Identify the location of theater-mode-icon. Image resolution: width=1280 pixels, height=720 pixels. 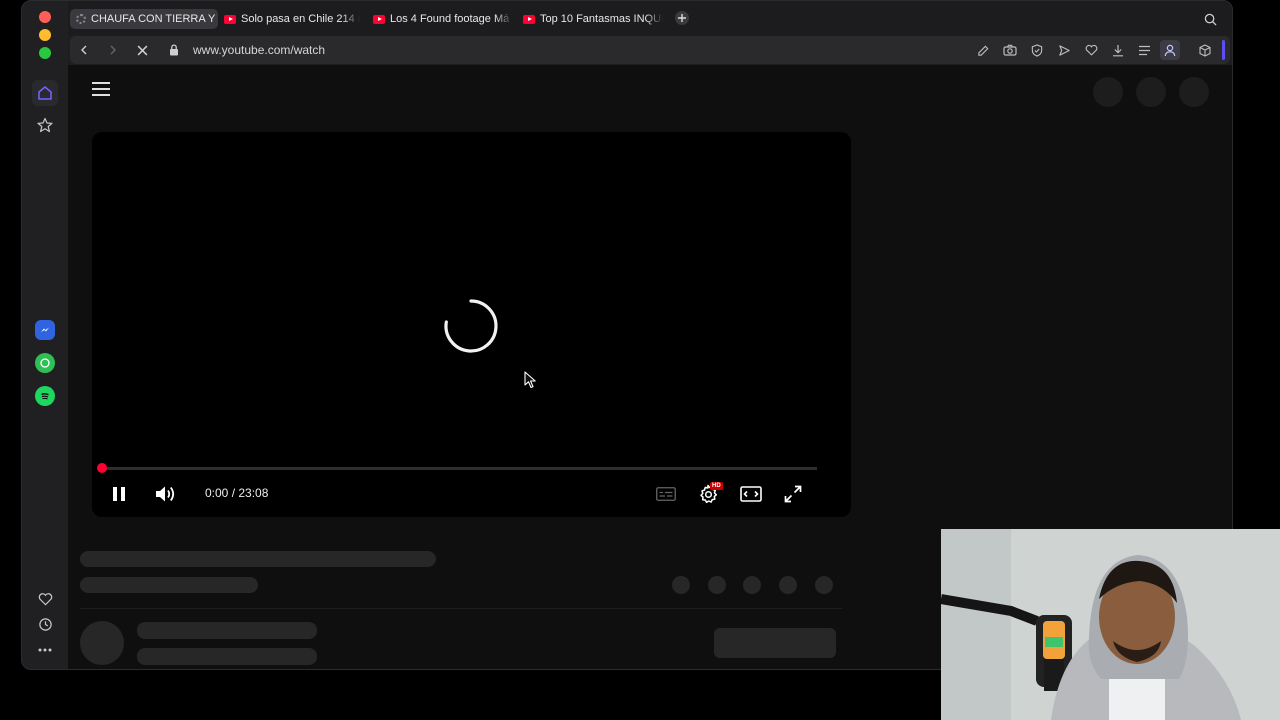
(751, 494).